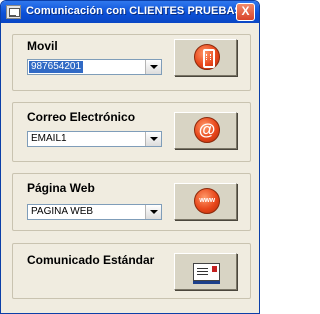 The height and width of the screenshot is (314, 320). I want to click on movil-select: 987654201, so click(94, 67).